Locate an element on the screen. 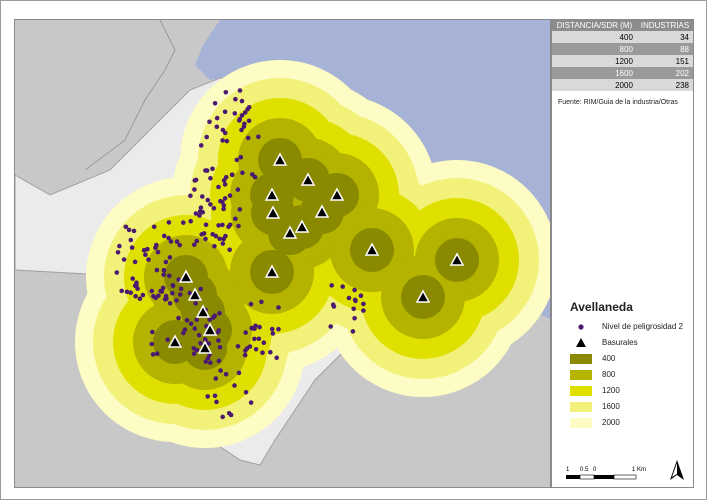  scale-bar-graphic: 1 0.5 0 1 Km is located at coordinates (606, 473).